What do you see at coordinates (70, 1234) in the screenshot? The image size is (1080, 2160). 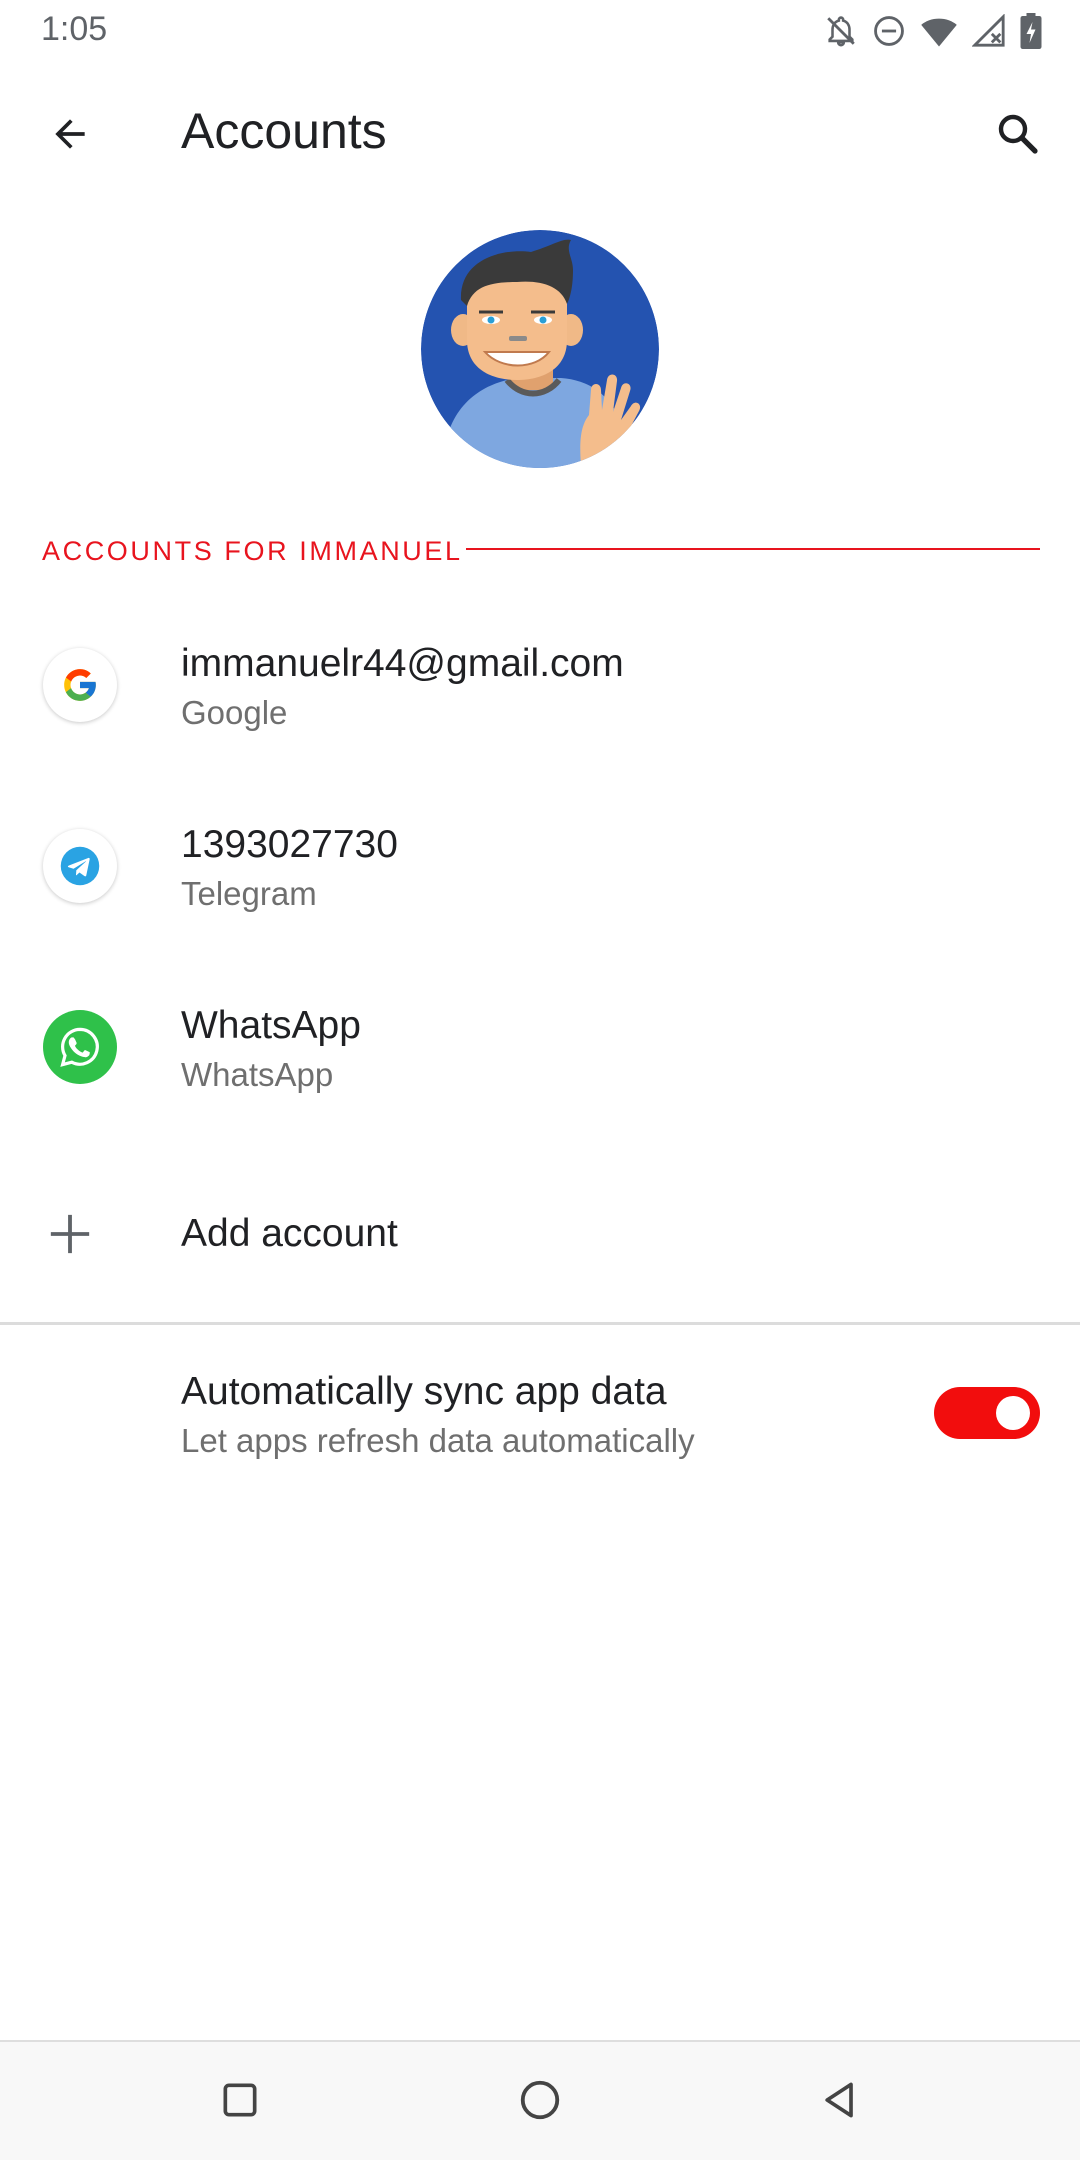 I see `plus-icon` at bounding box center [70, 1234].